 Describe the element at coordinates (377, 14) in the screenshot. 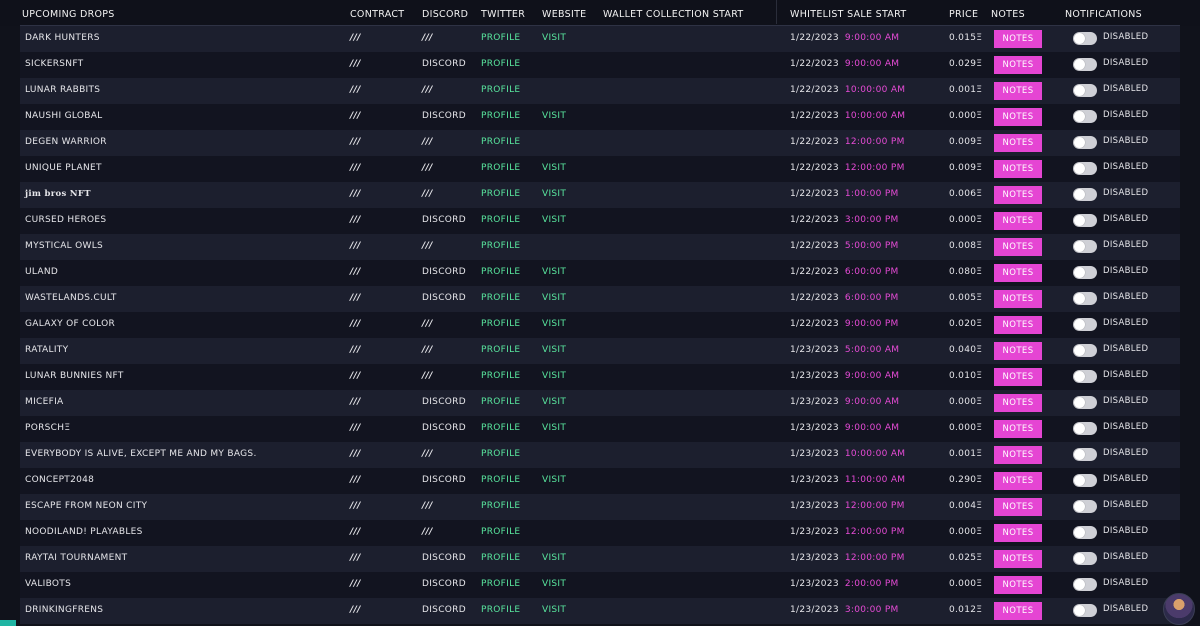

I see `header-contract: CONTRACT` at that location.